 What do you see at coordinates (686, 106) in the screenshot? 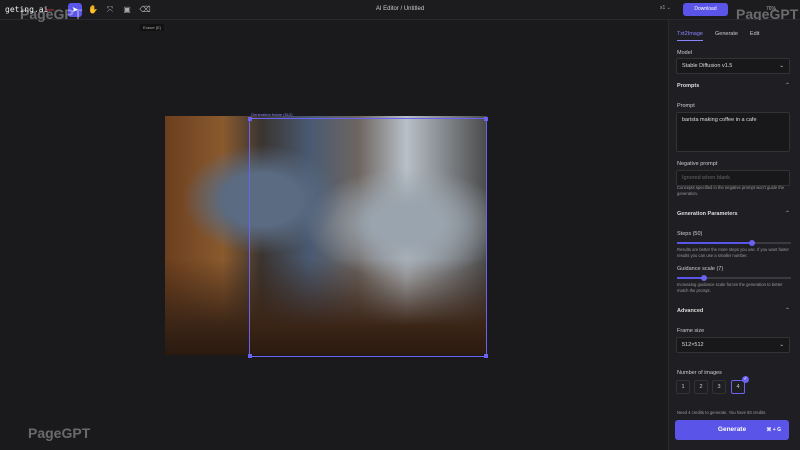
I see `prompt-label: Prompt` at bounding box center [686, 106].